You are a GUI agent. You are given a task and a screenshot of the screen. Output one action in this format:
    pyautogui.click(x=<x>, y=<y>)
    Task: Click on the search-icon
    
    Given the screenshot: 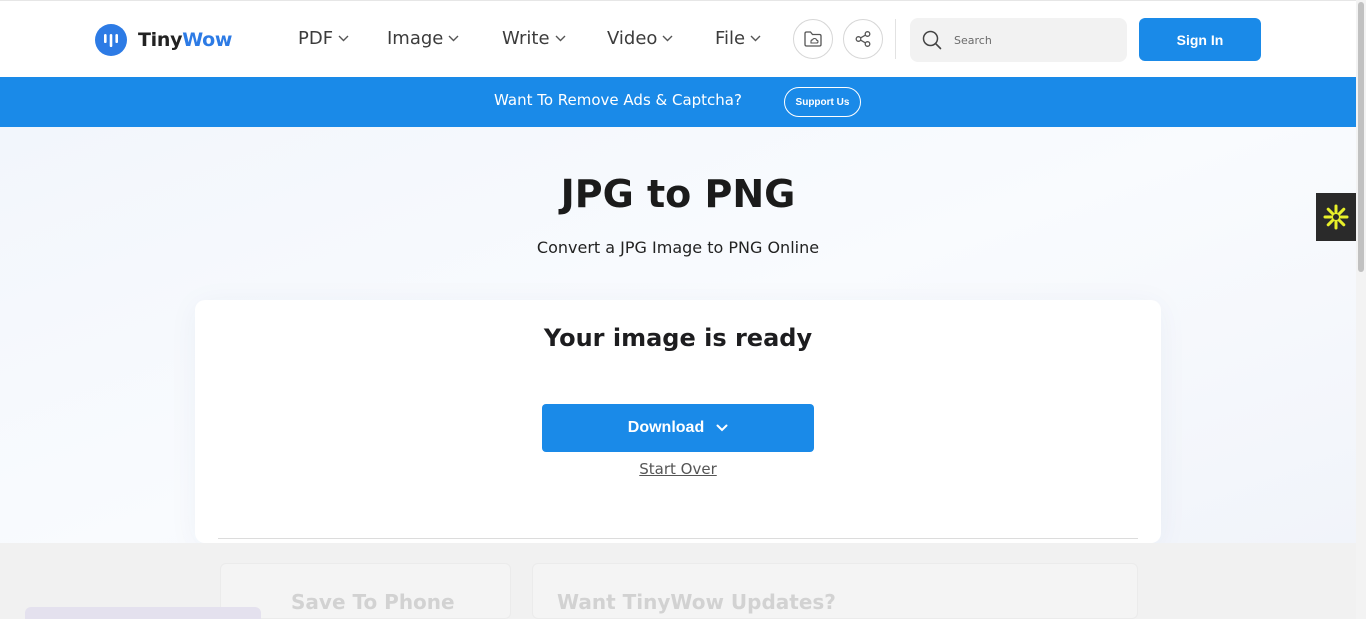 What is the action you would take?
    pyautogui.click(x=932, y=40)
    